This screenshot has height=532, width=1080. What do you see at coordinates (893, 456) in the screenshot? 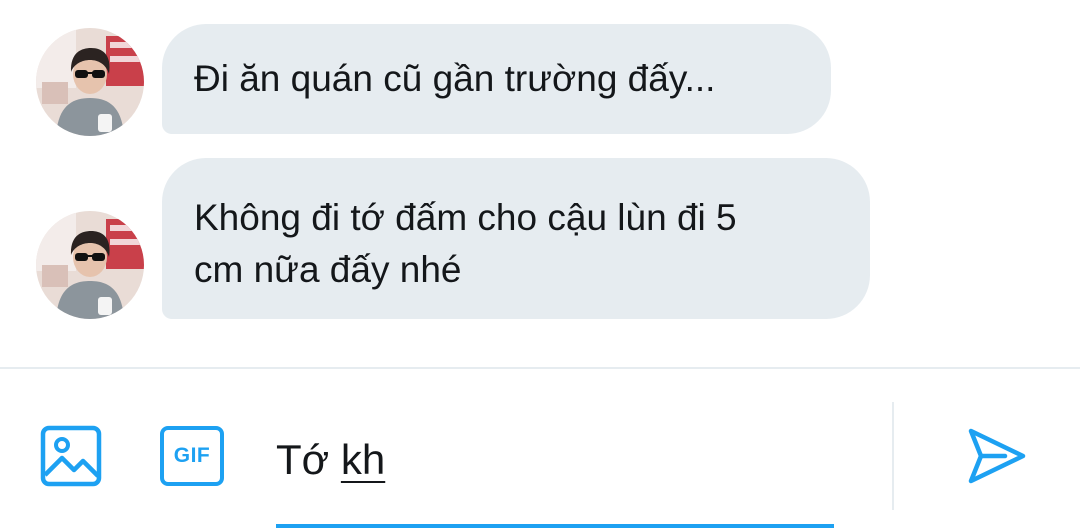
I see `composer-vertical-divider` at bounding box center [893, 456].